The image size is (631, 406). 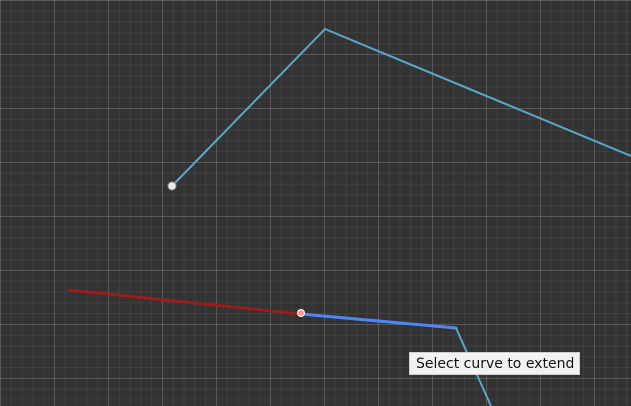 What do you see at coordinates (495, 363) in the screenshot?
I see `command-prompt-tooltip: Select curve to extend` at bounding box center [495, 363].